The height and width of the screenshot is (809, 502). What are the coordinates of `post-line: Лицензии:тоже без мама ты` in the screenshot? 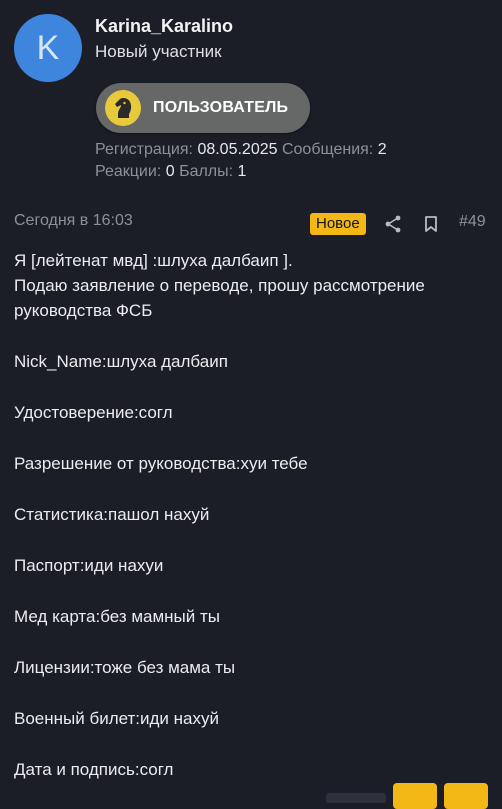 It's located at (125, 667).